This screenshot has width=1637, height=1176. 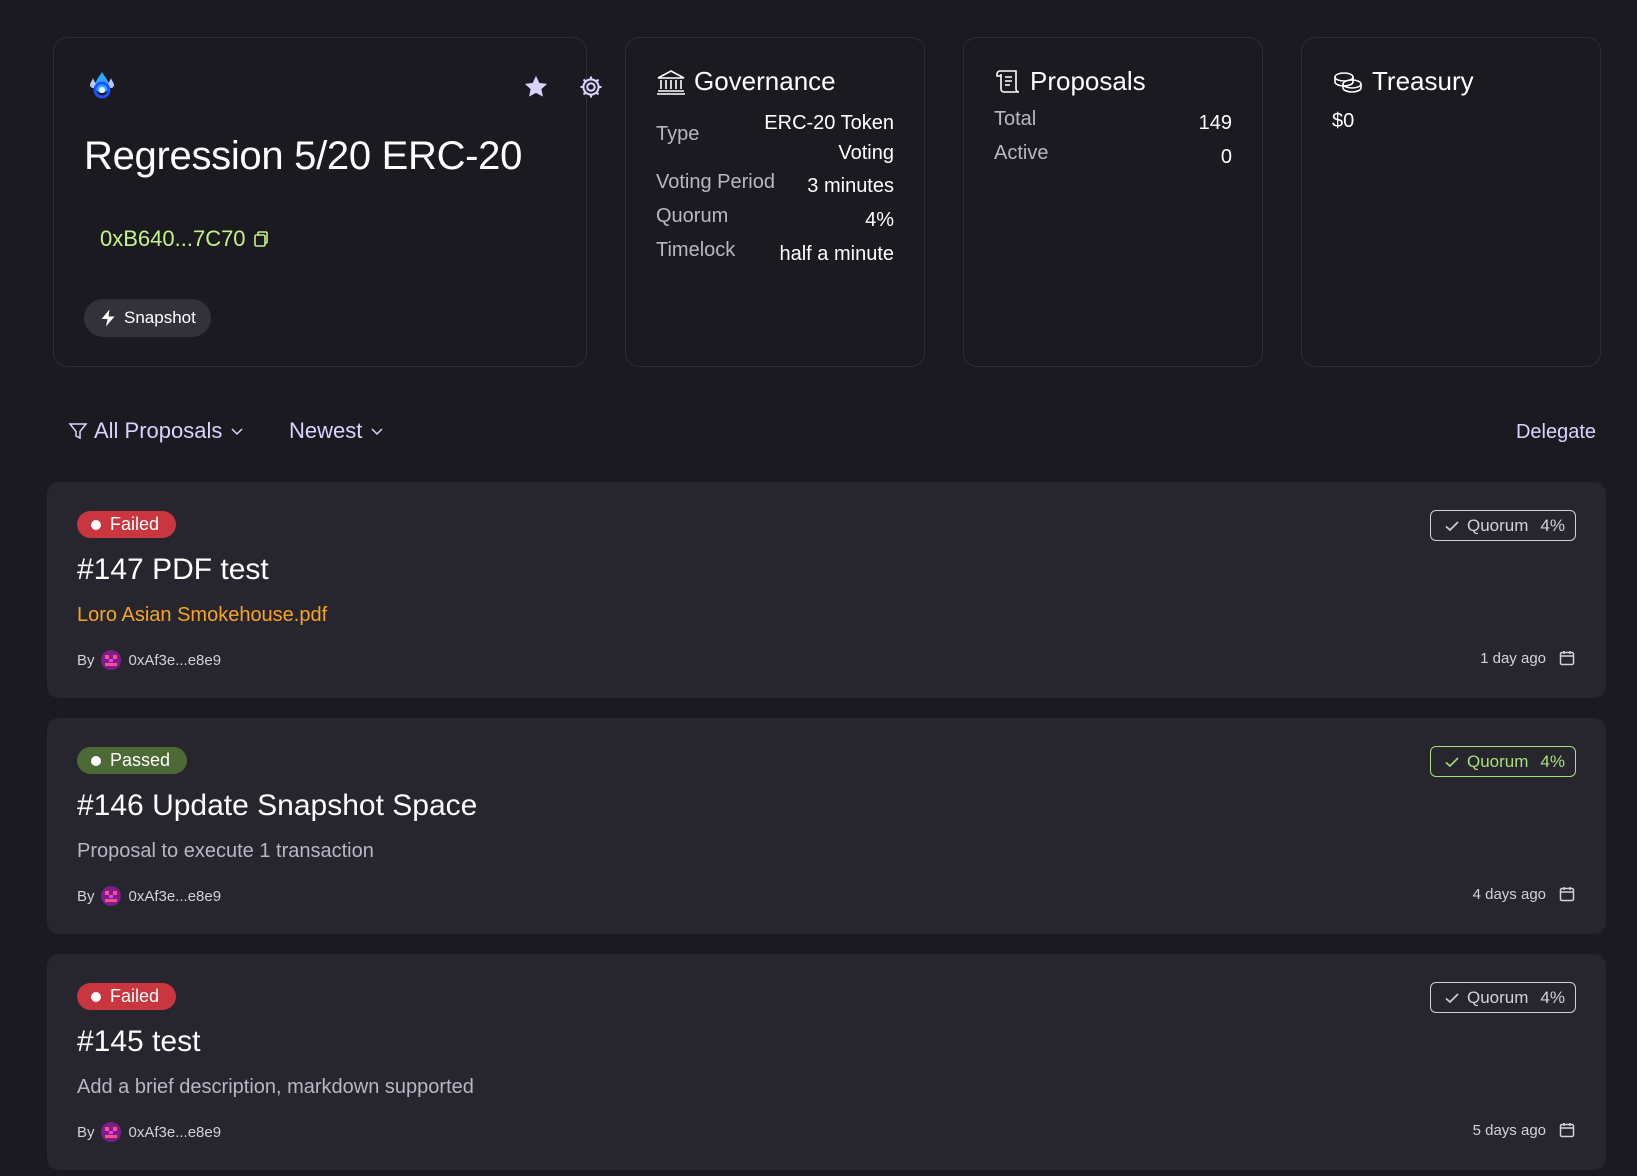 I want to click on proposal-date: 5 days ago, so click(x=1524, y=1130).